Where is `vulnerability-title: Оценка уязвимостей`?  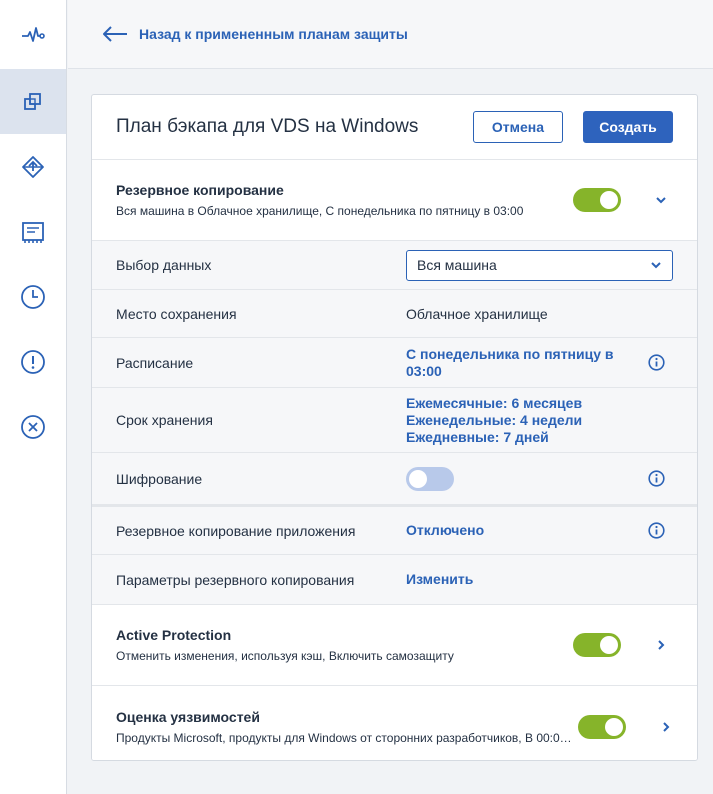
vulnerability-title: Оценка уязвимостей is located at coordinates (188, 716).